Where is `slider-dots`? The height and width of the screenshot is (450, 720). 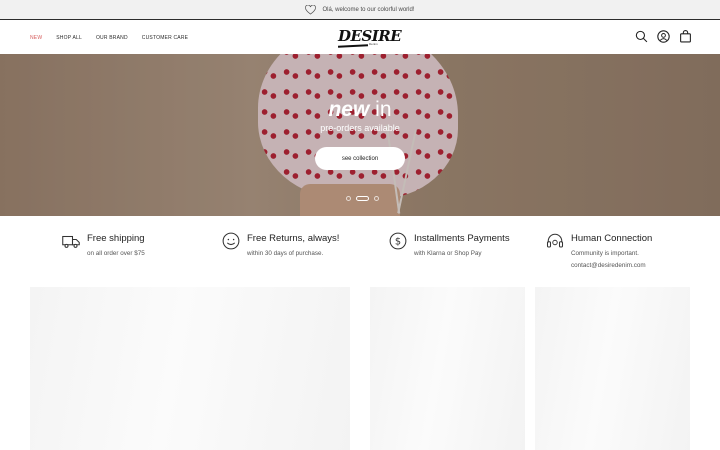
slider-dots is located at coordinates (362, 198).